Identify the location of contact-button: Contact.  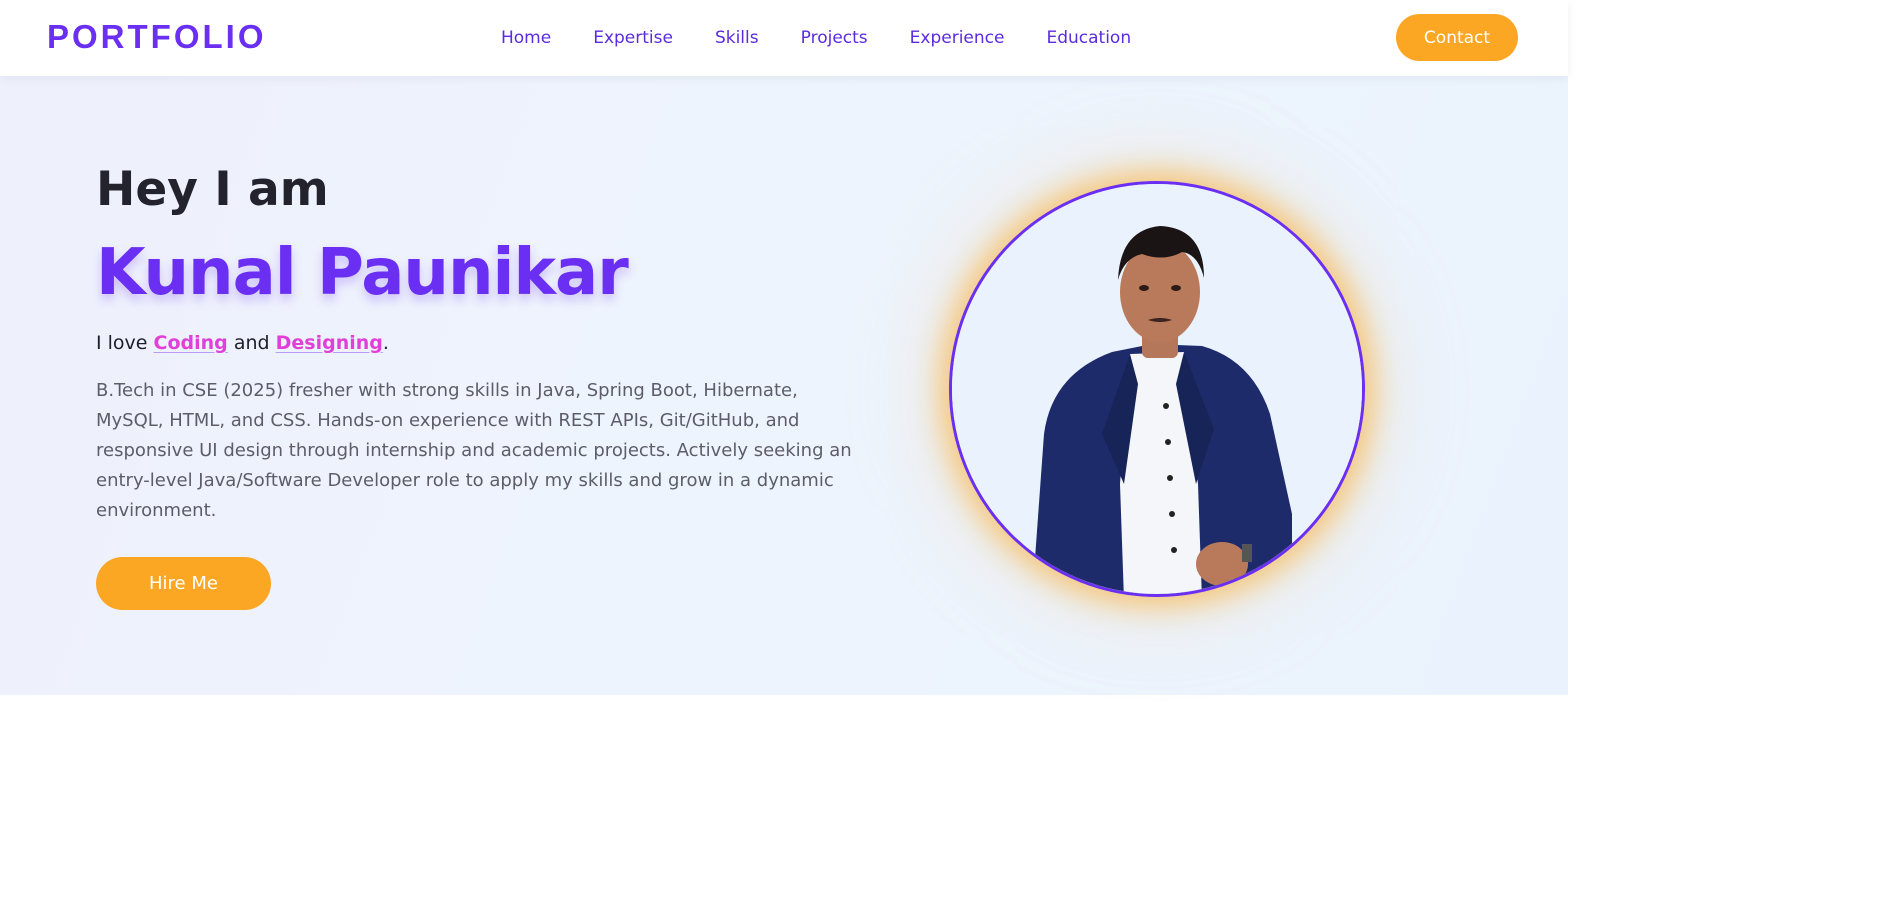
(1457, 37).